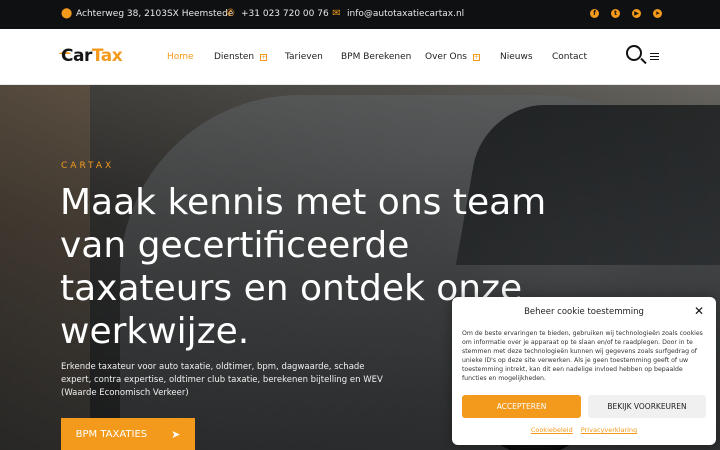 Image resolution: width=720 pixels, height=450 pixels. I want to click on nav-label: Over Ons, so click(446, 57).